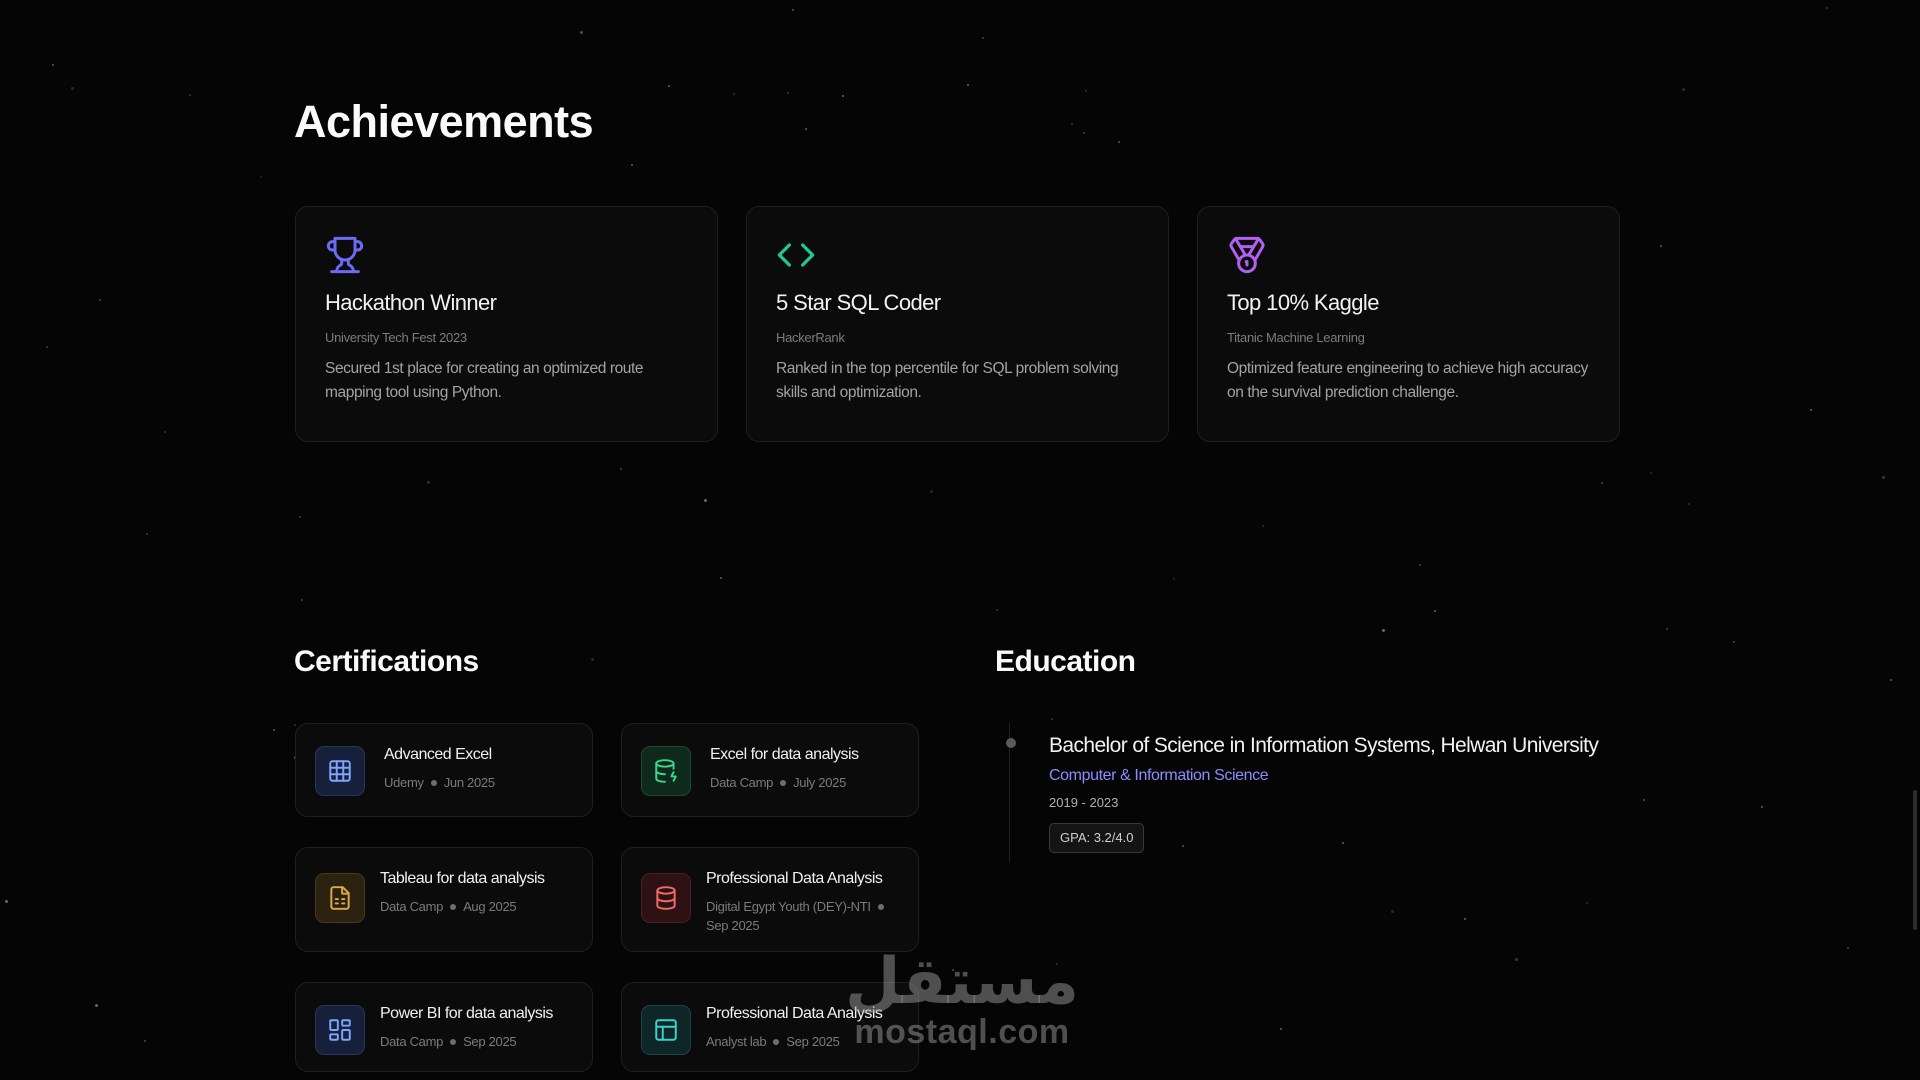  What do you see at coordinates (444, 121) in the screenshot?
I see `achievements-title: Achievements` at bounding box center [444, 121].